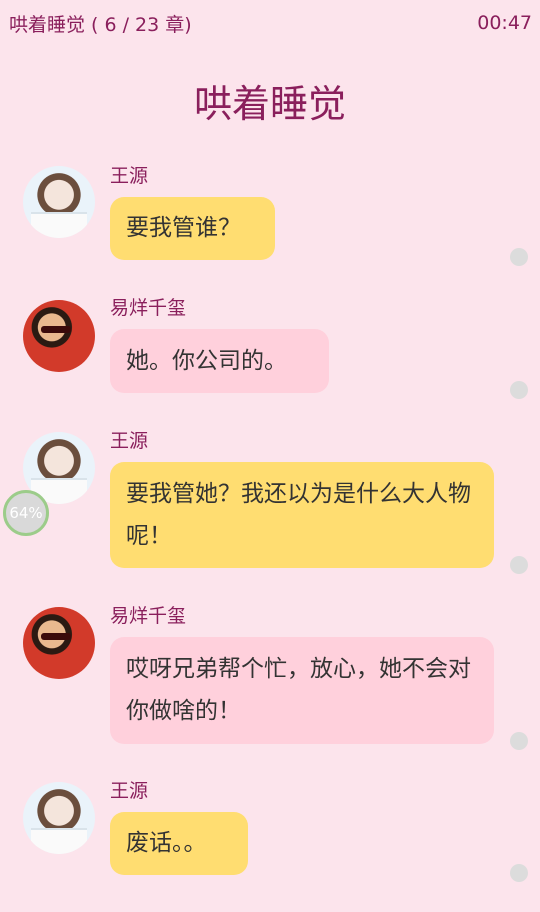 The image size is (540, 912). Describe the element at coordinates (219, 361) in the screenshot. I see `message-bubble: 她。你公司的。` at that location.